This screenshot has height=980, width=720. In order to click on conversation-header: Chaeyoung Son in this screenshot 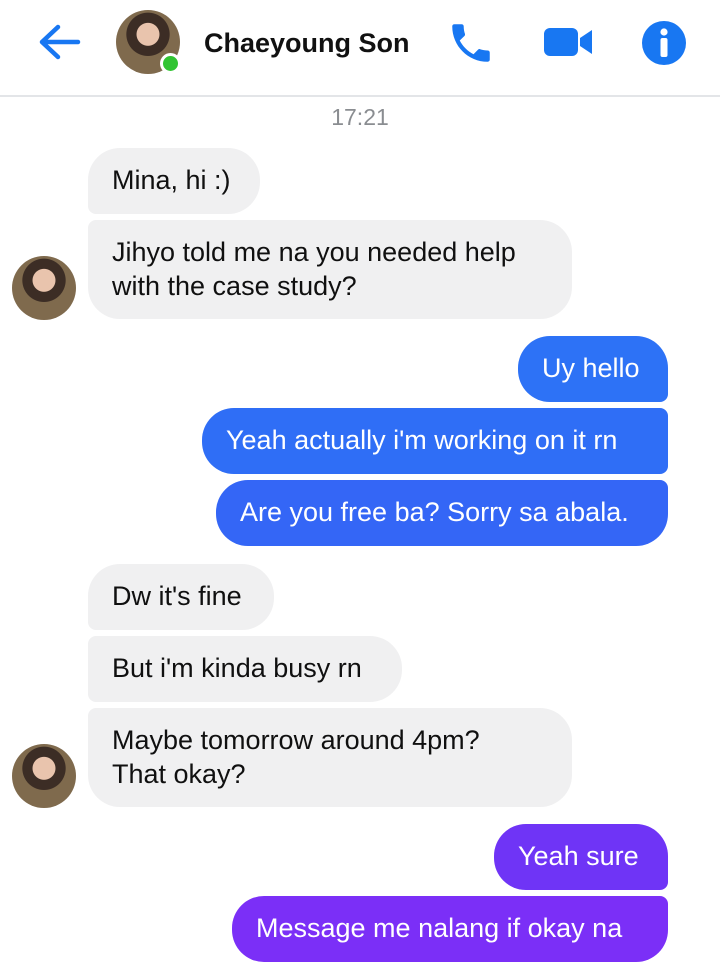, I will do `click(360, 48)`.